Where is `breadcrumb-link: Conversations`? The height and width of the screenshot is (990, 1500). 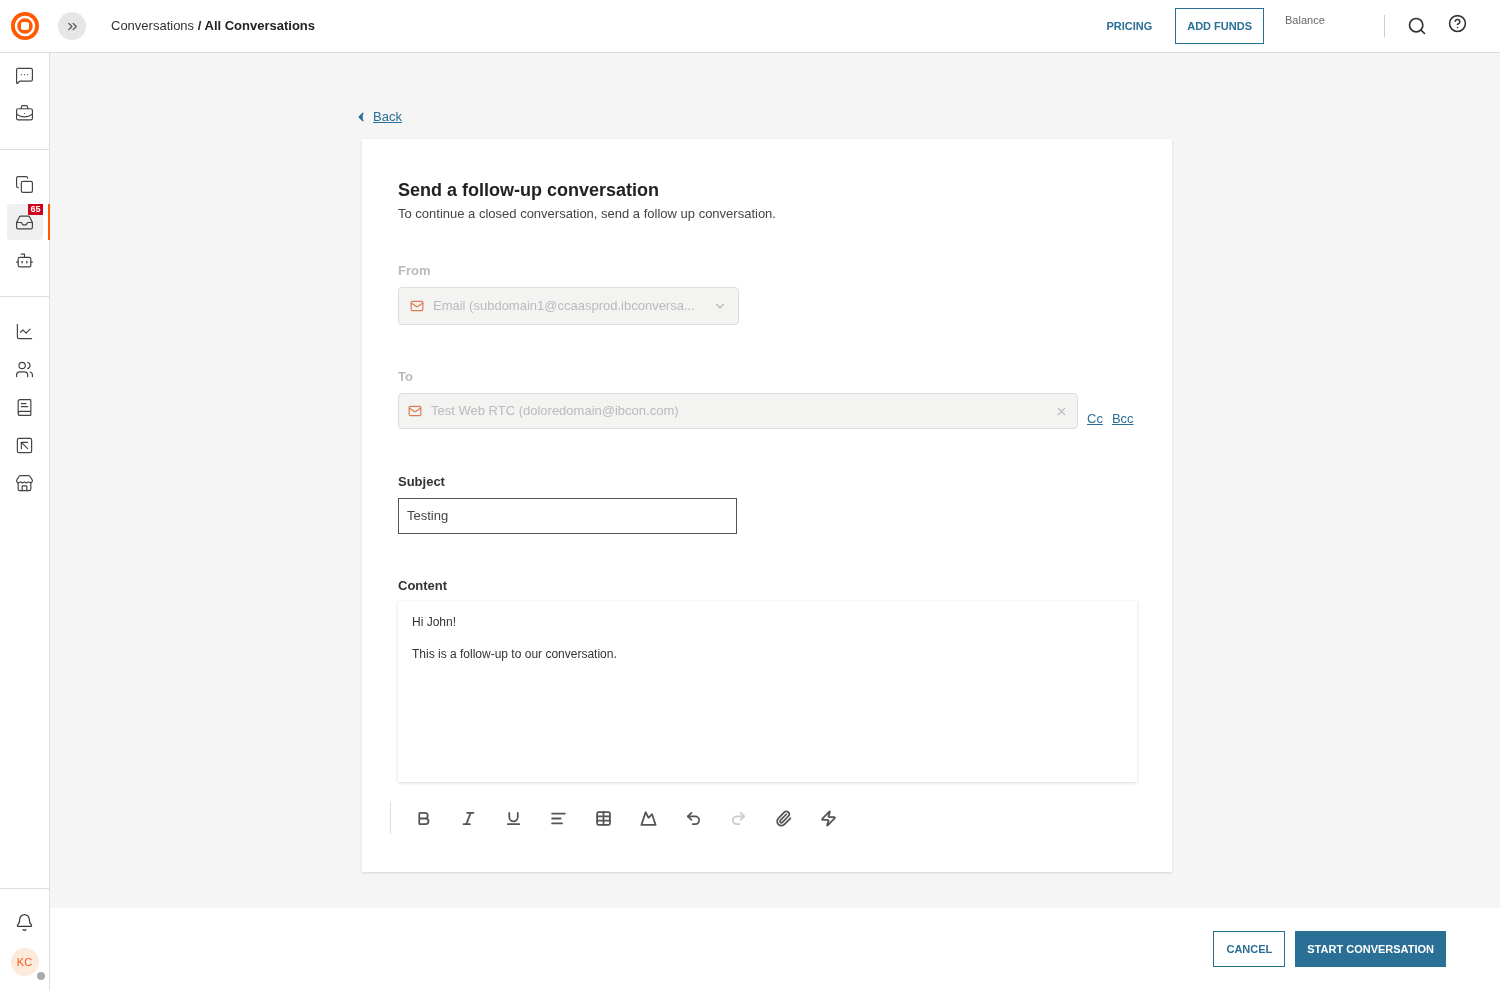 breadcrumb-link: Conversations is located at coordinates (153, 26).